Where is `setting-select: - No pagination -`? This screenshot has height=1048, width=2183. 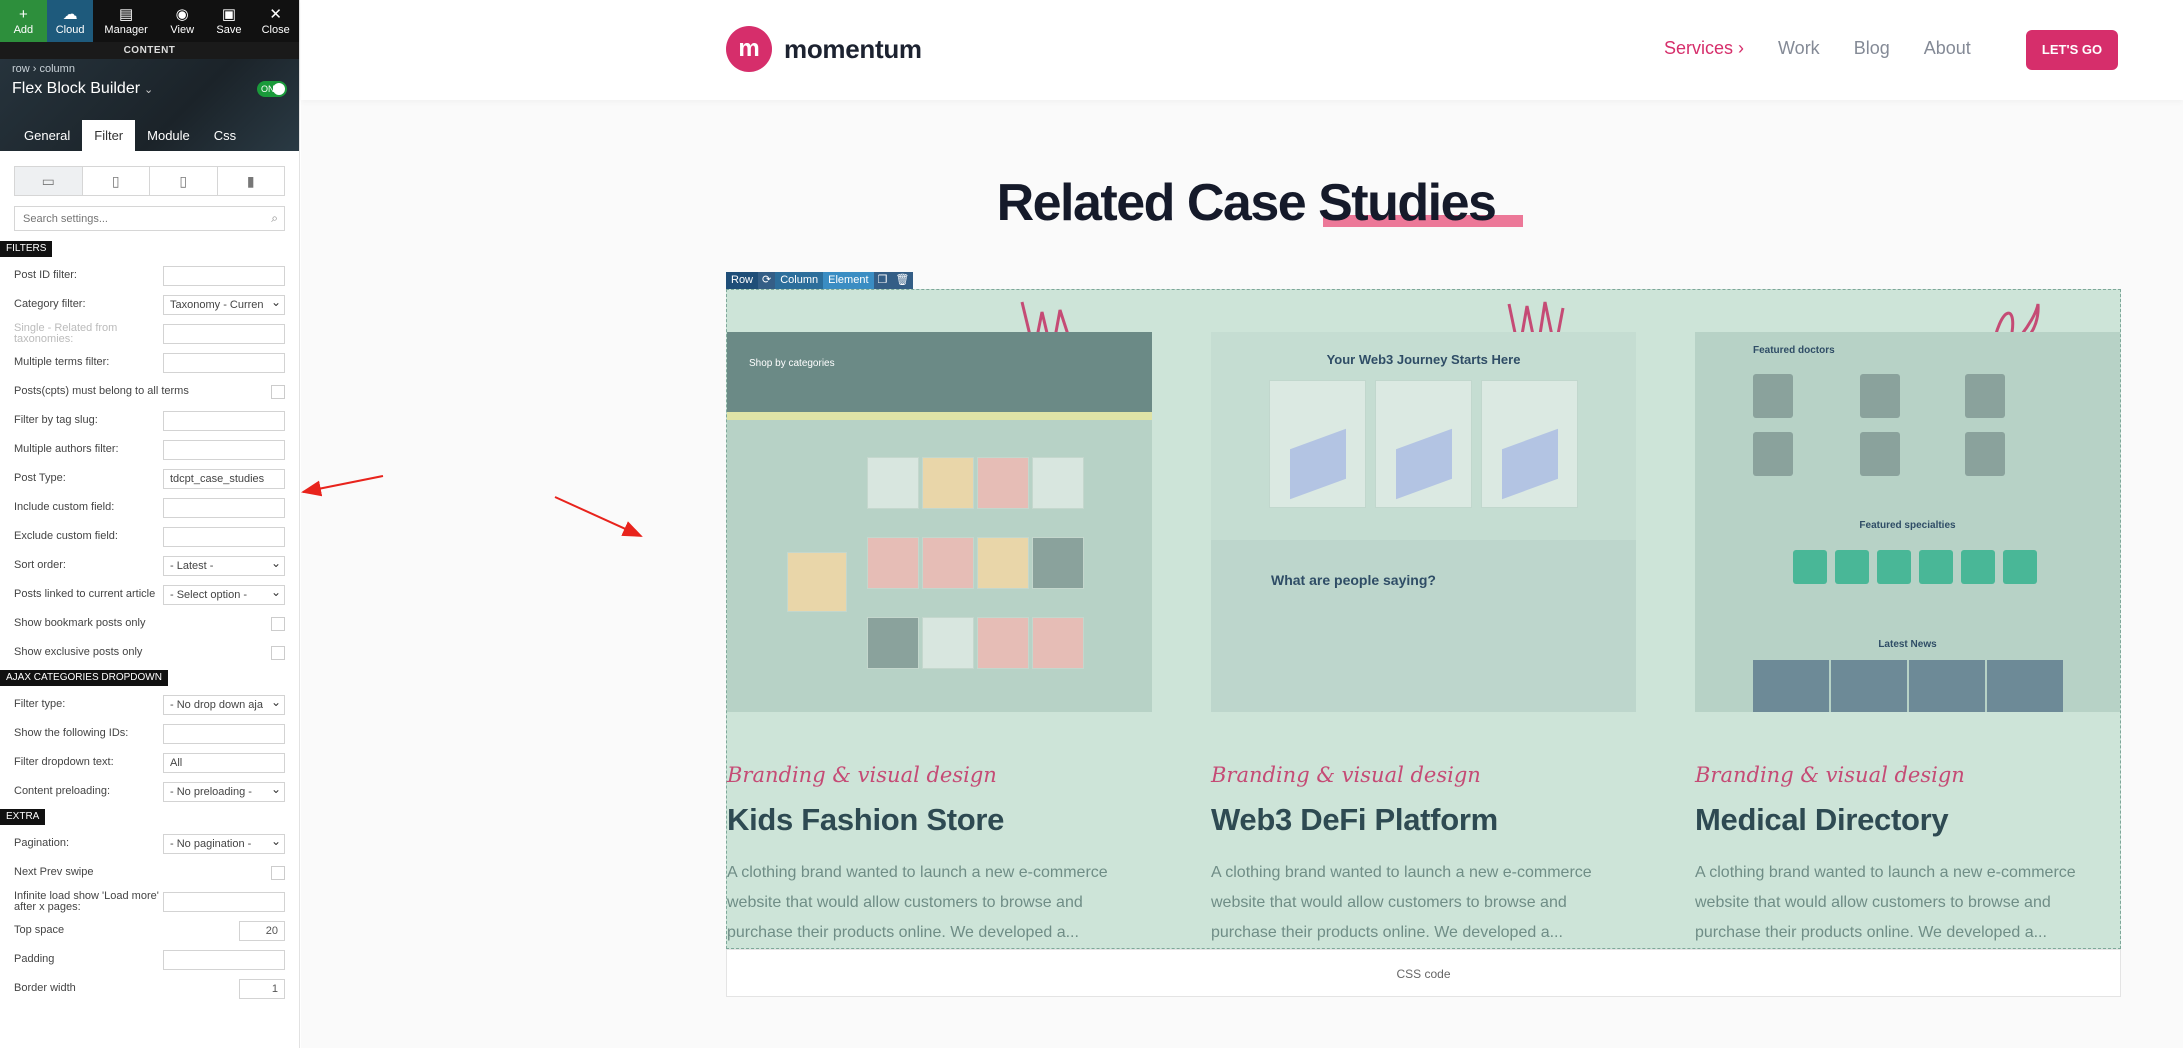
setting-select: - No pagination - is located at coordinates (224, 843).